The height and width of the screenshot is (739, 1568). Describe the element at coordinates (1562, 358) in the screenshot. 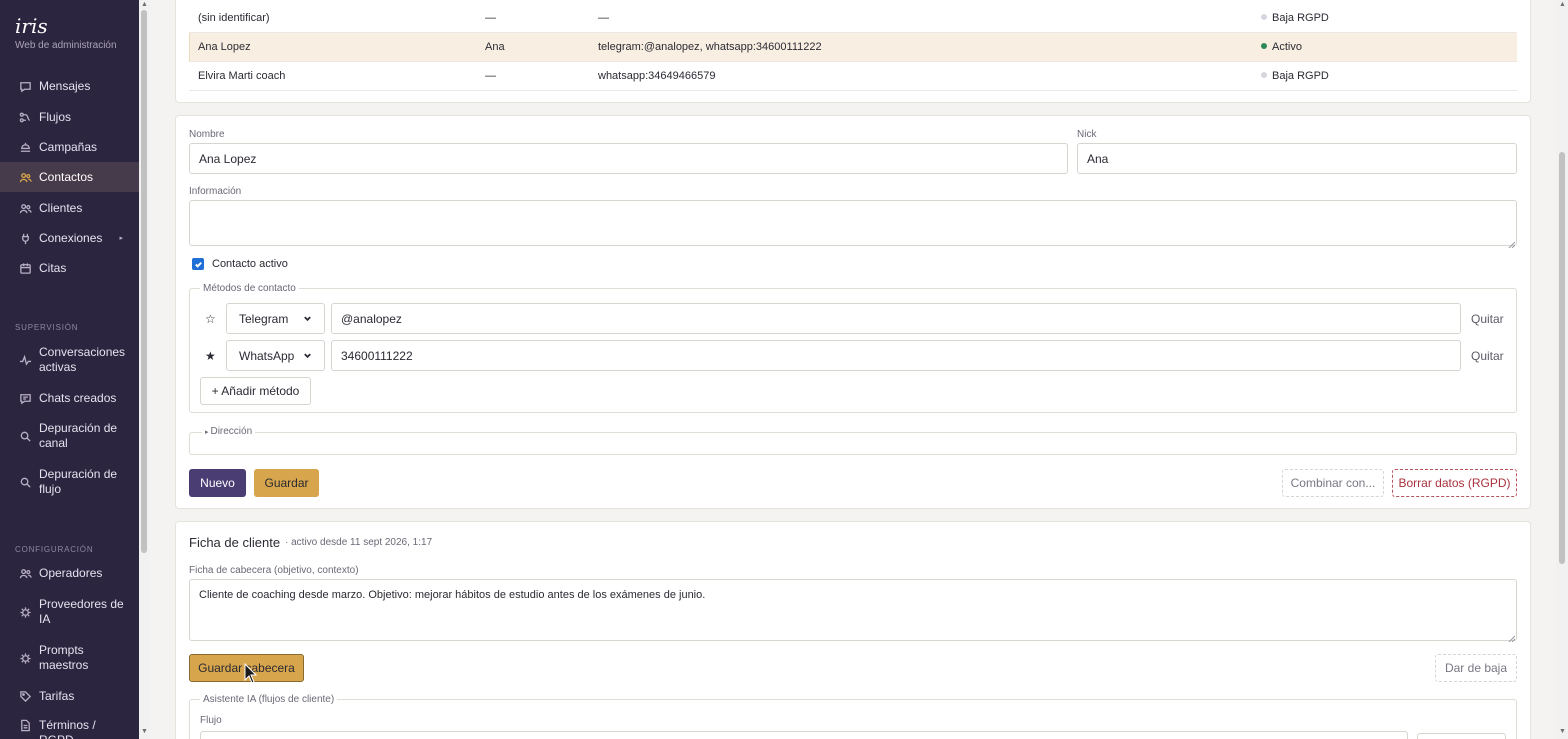

I see `main-scroll-thumb` at that location.